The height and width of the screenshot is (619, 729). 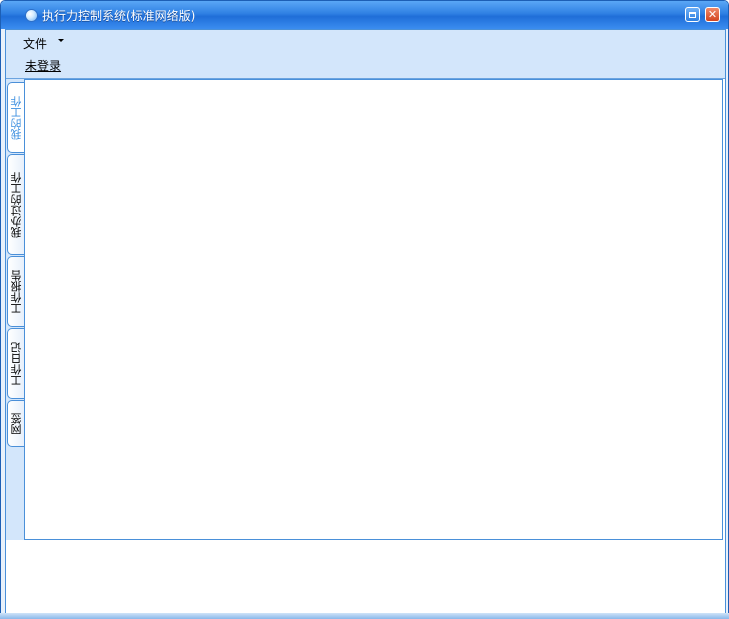 I want to click on window-title: 执行力控制系统(标准网络版), so click(x=119, y=16).